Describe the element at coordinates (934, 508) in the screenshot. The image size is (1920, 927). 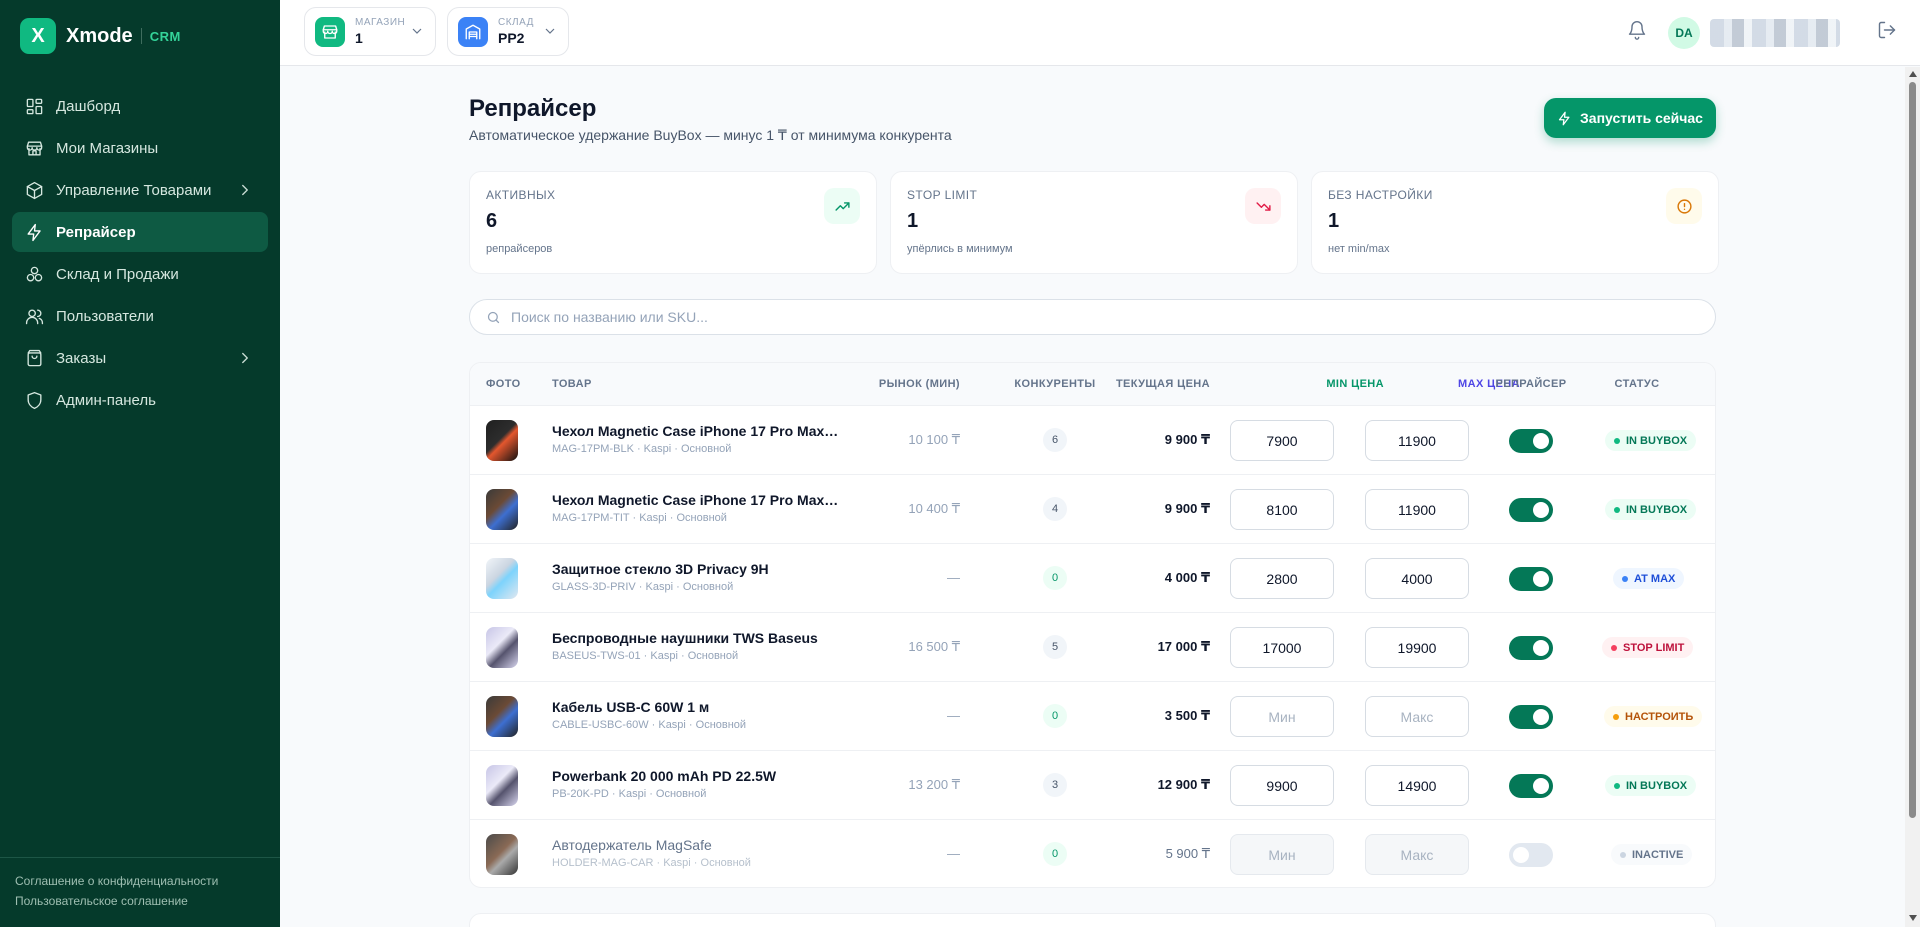
I see `market-min-price: 10 400 ₸` at that location.